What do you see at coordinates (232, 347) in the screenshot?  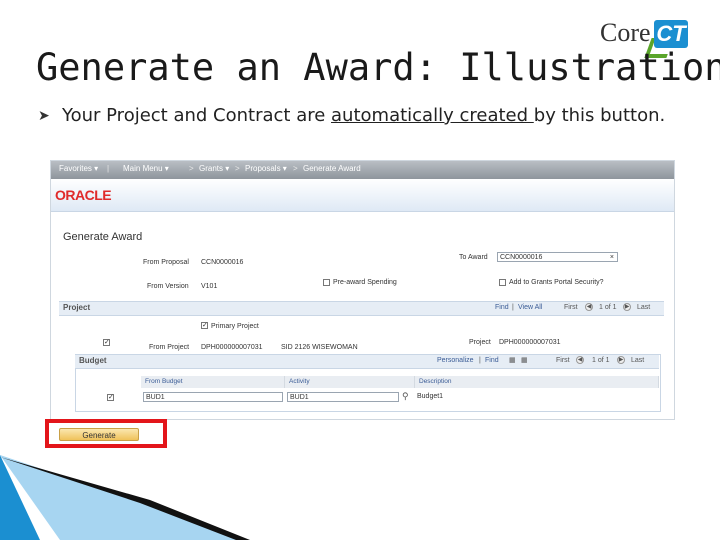 I see `from-project-value: DPH000000007031` at bounding box center [232, 347].